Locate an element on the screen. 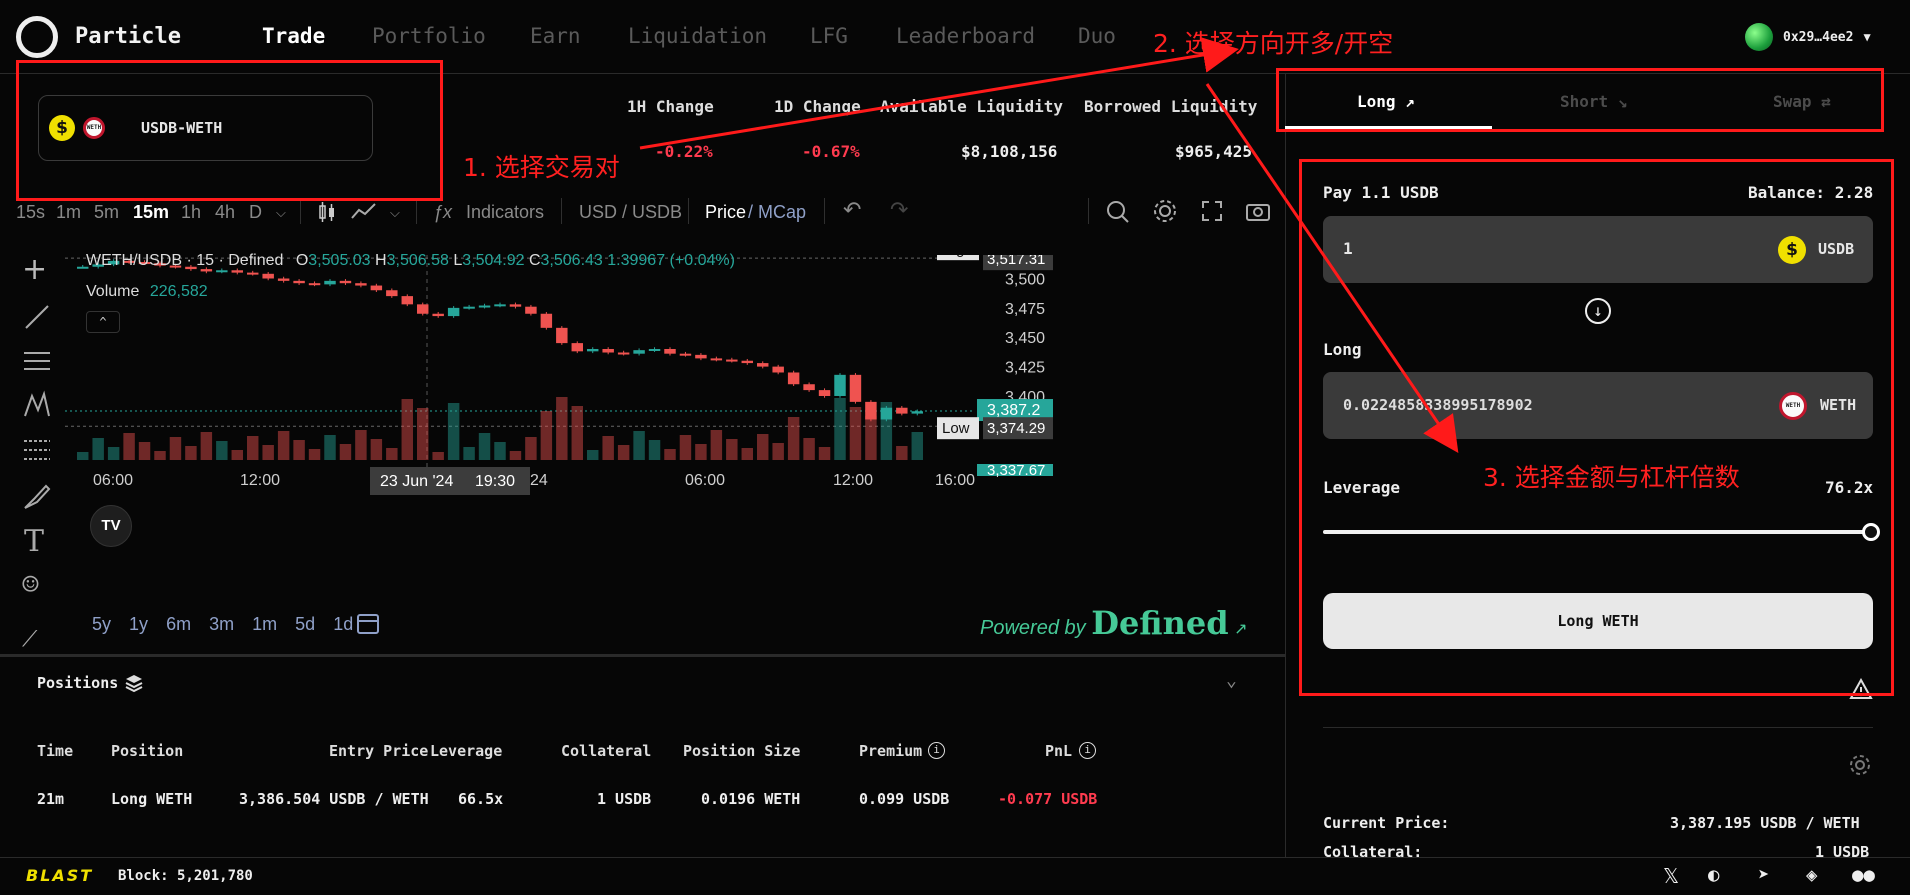 The height and width of the screenshot is (895, 1910). stat-borrowed-value: $965,425 is located at coordinates (1214, 151).